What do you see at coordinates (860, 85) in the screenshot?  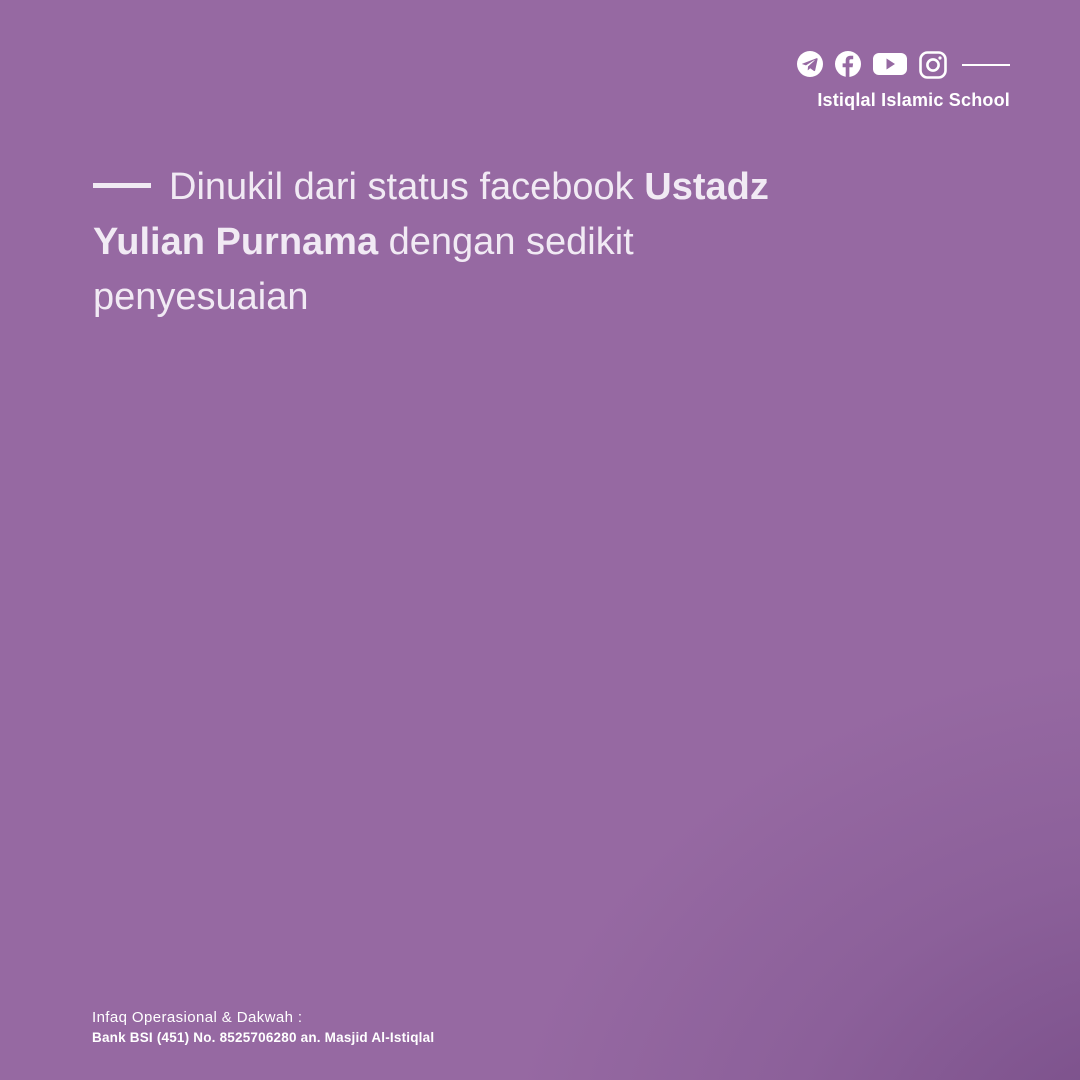 I see `header: Istiqlal Islamic School` at bounding box center [860, 85].